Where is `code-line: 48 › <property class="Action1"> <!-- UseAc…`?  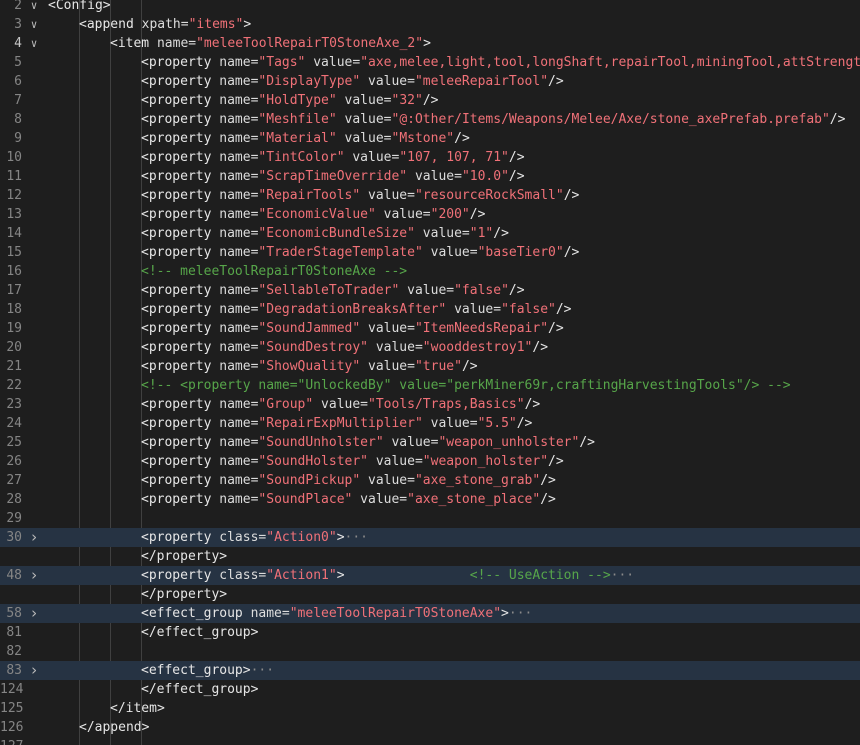
code-line: 48 › <property class="Action1"> <!-- UseAc… is located at coordinates (430, 575).